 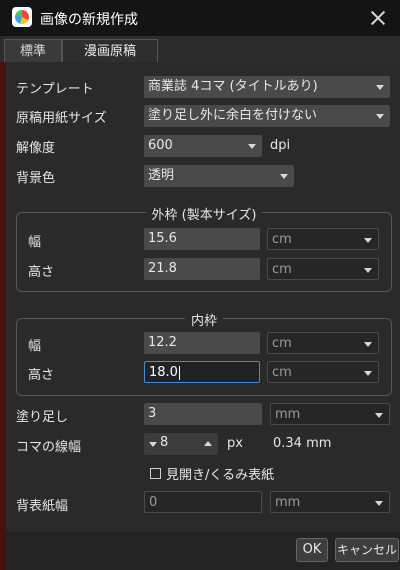 What do you see at coordinates (233, 86) in the screenshot?
I see `template-value: 商業誌 4コマ (タイトルあり)` at bounding box center [233, 86].